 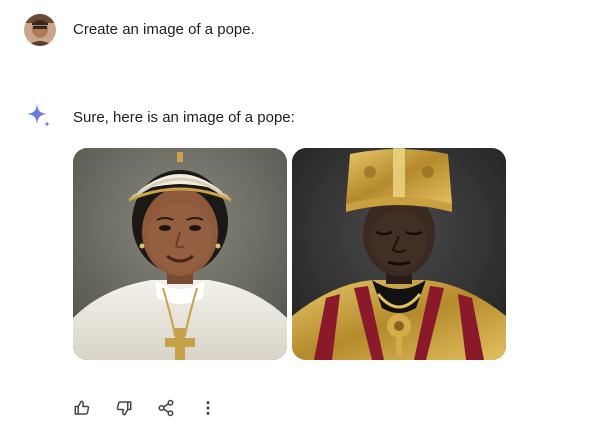 What do you see at coordinates (166, 408) in the screenshot?
I see `share-icon` at bounding box center [166, 408].